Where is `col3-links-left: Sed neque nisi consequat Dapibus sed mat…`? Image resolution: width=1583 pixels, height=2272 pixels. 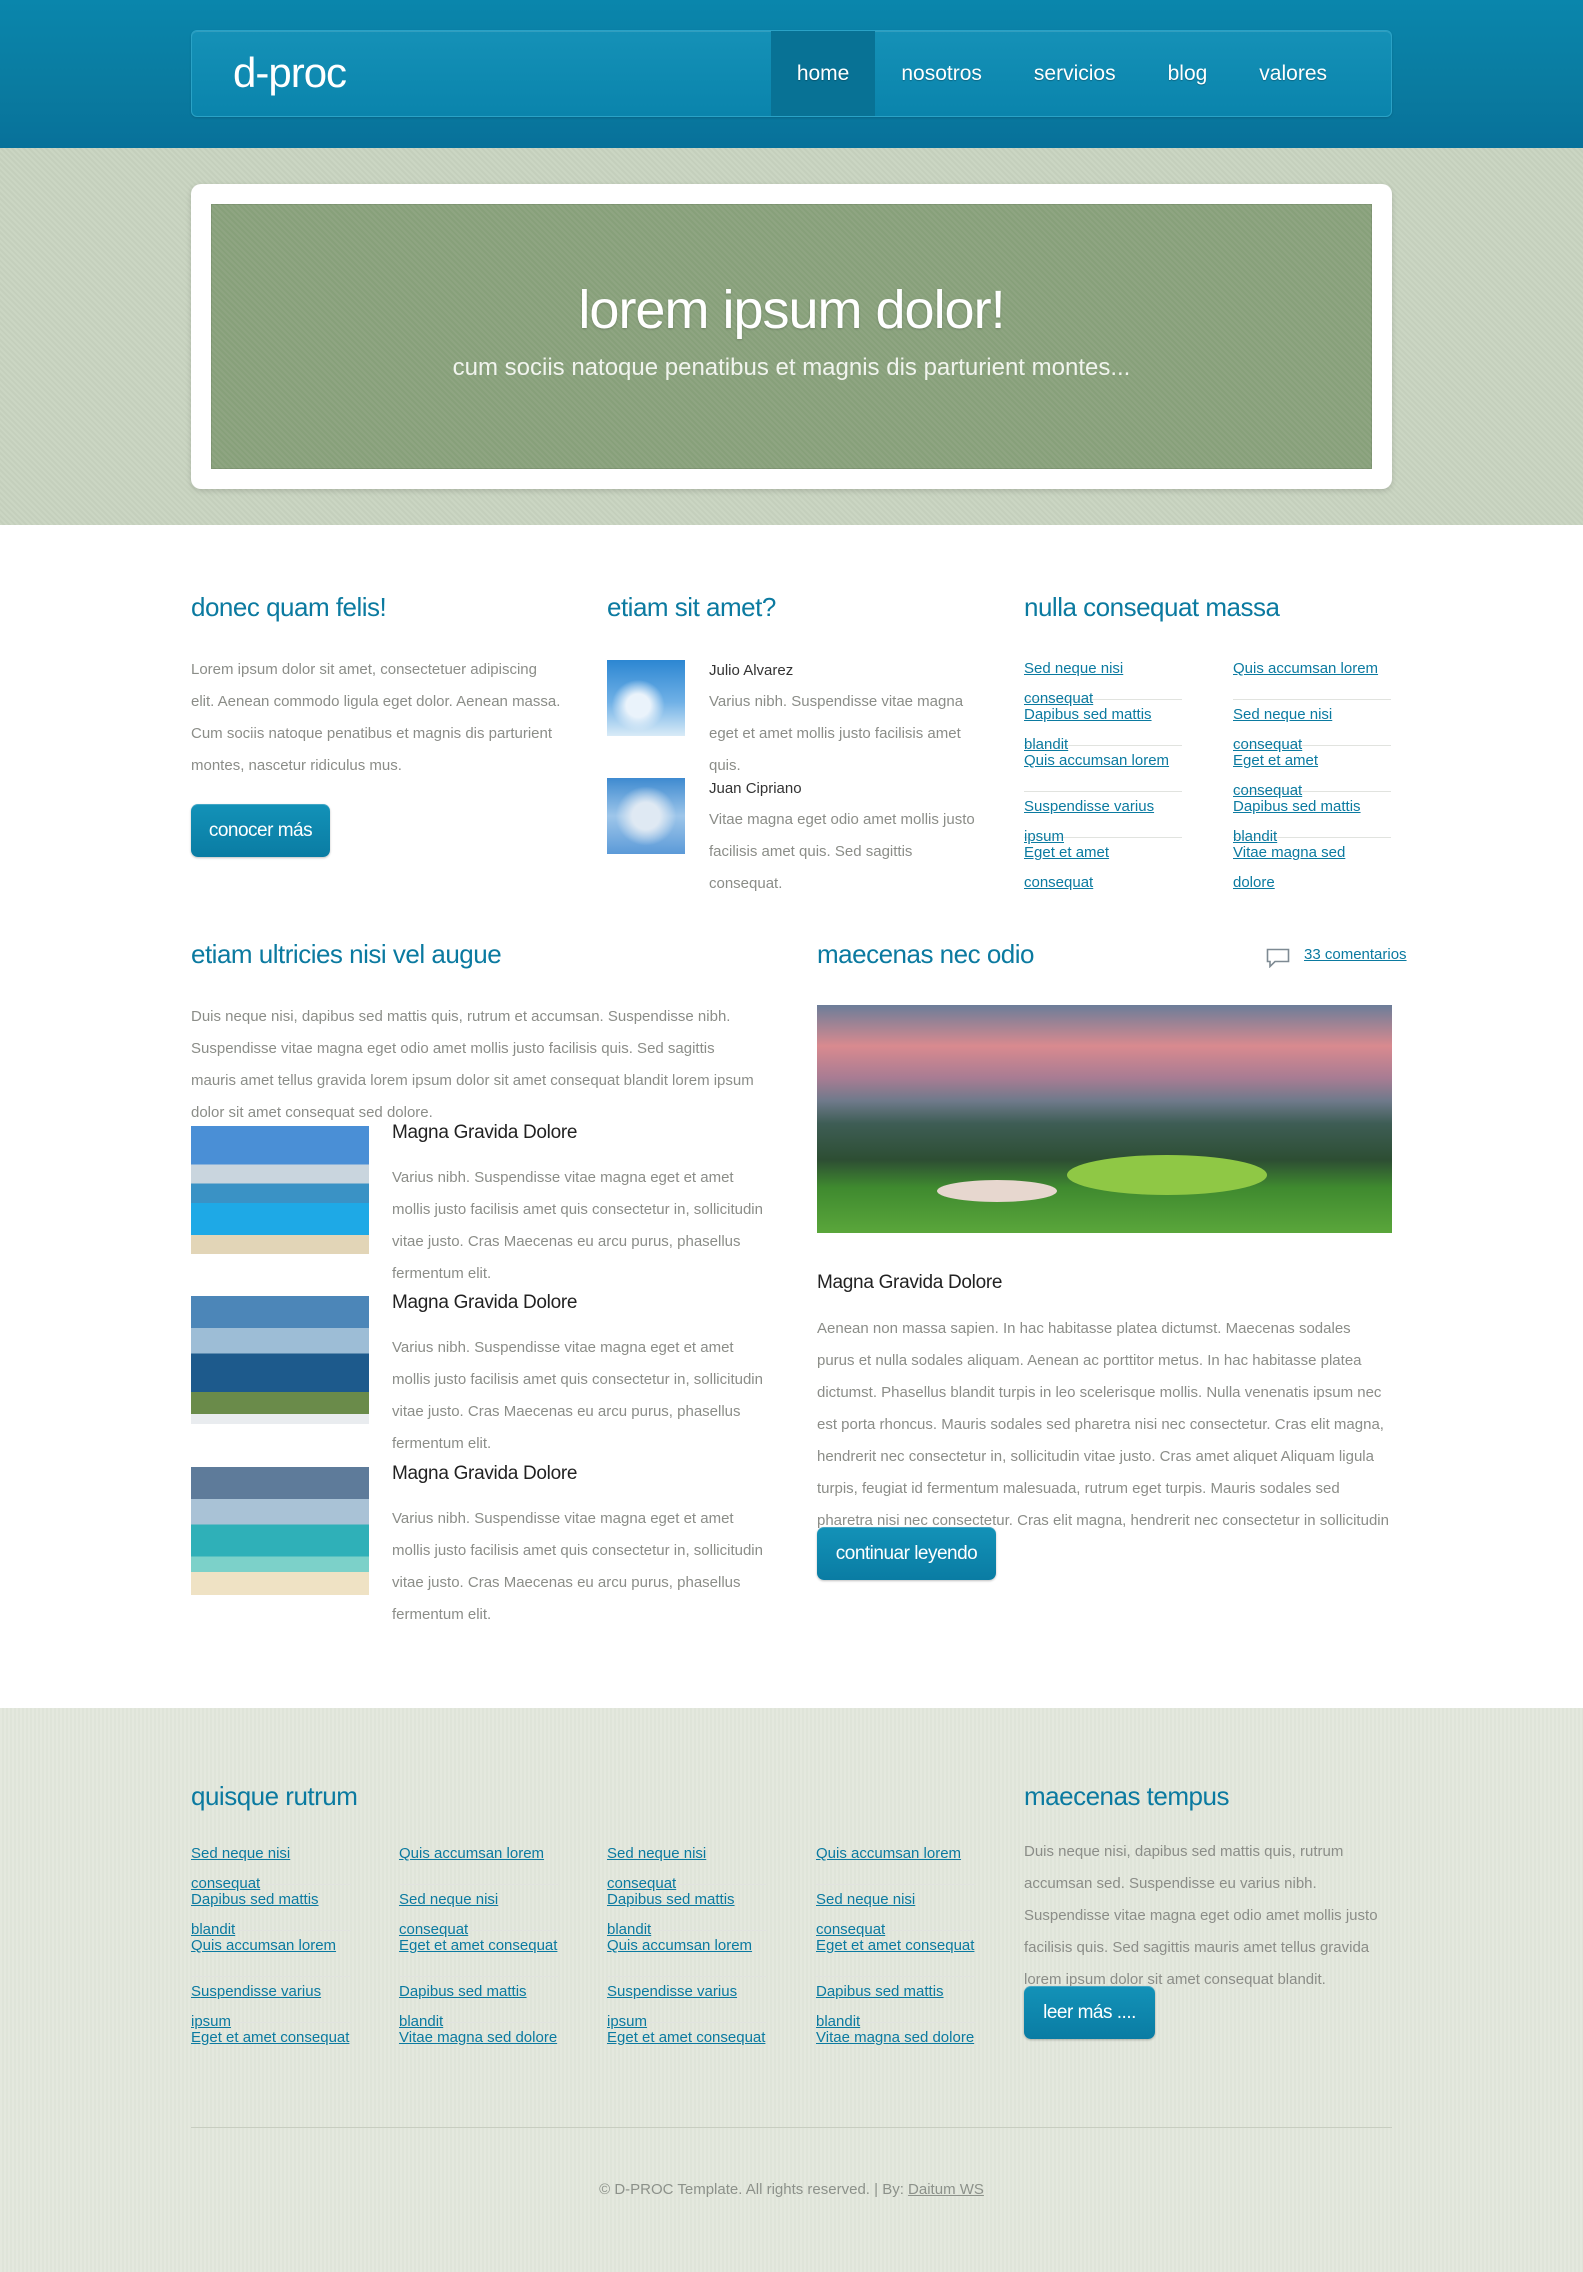
col3-links-left: Sed neque nisi consequat Dapibus sed mat… is located at coordinates (1103, 772).